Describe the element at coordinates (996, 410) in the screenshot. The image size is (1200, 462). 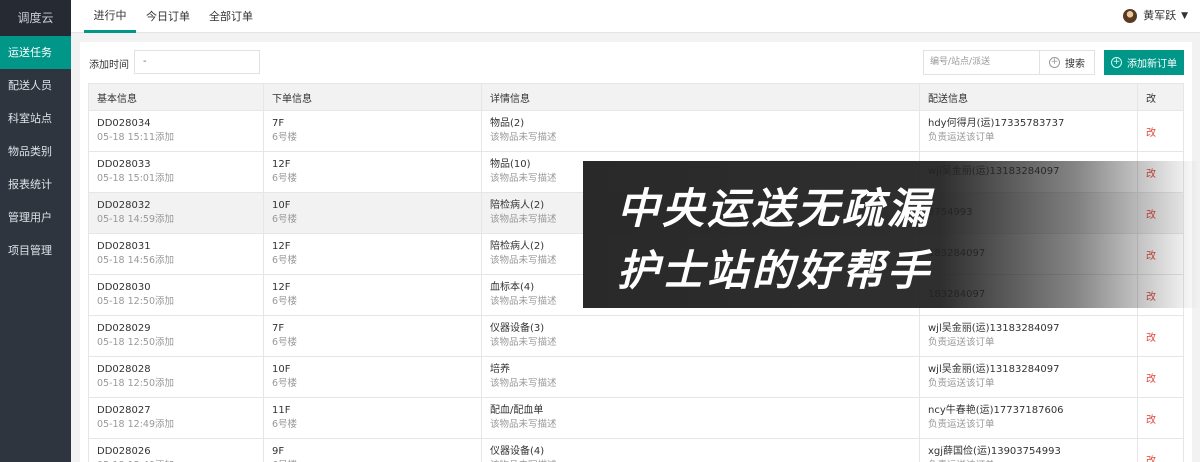
I see `order-courier: ncy牛春艳(运)17737187606` at that location.